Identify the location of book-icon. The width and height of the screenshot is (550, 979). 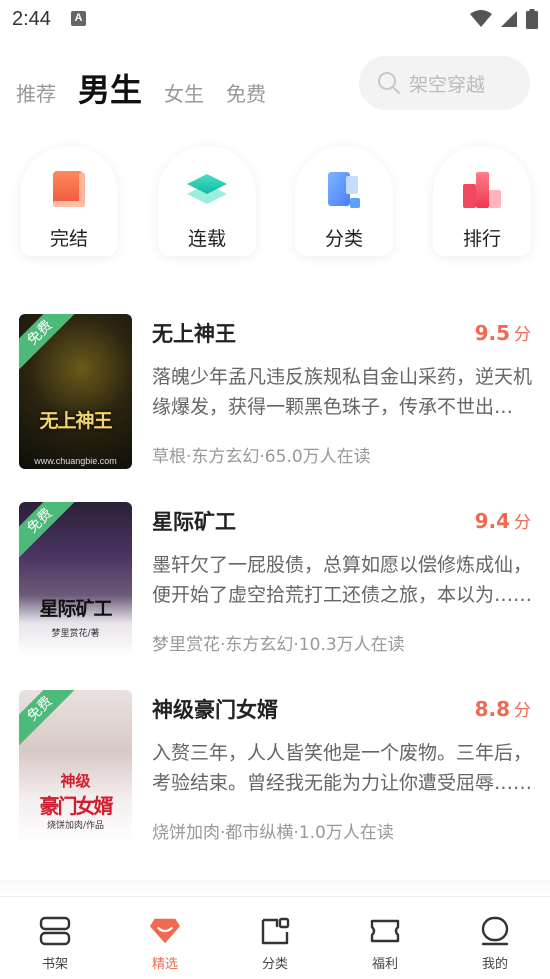
(69, 190).